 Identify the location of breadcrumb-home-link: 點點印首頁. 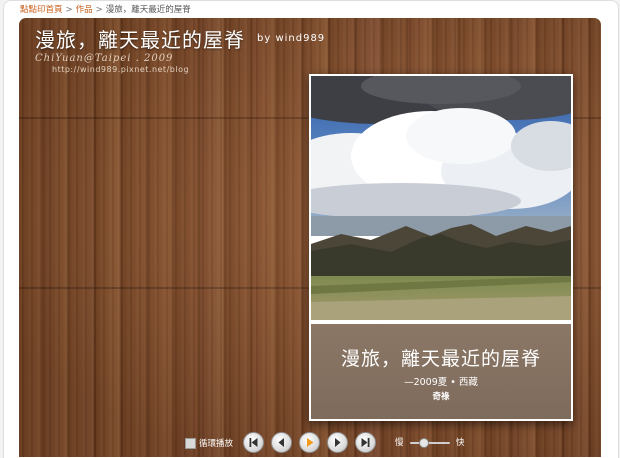
(41, 10).